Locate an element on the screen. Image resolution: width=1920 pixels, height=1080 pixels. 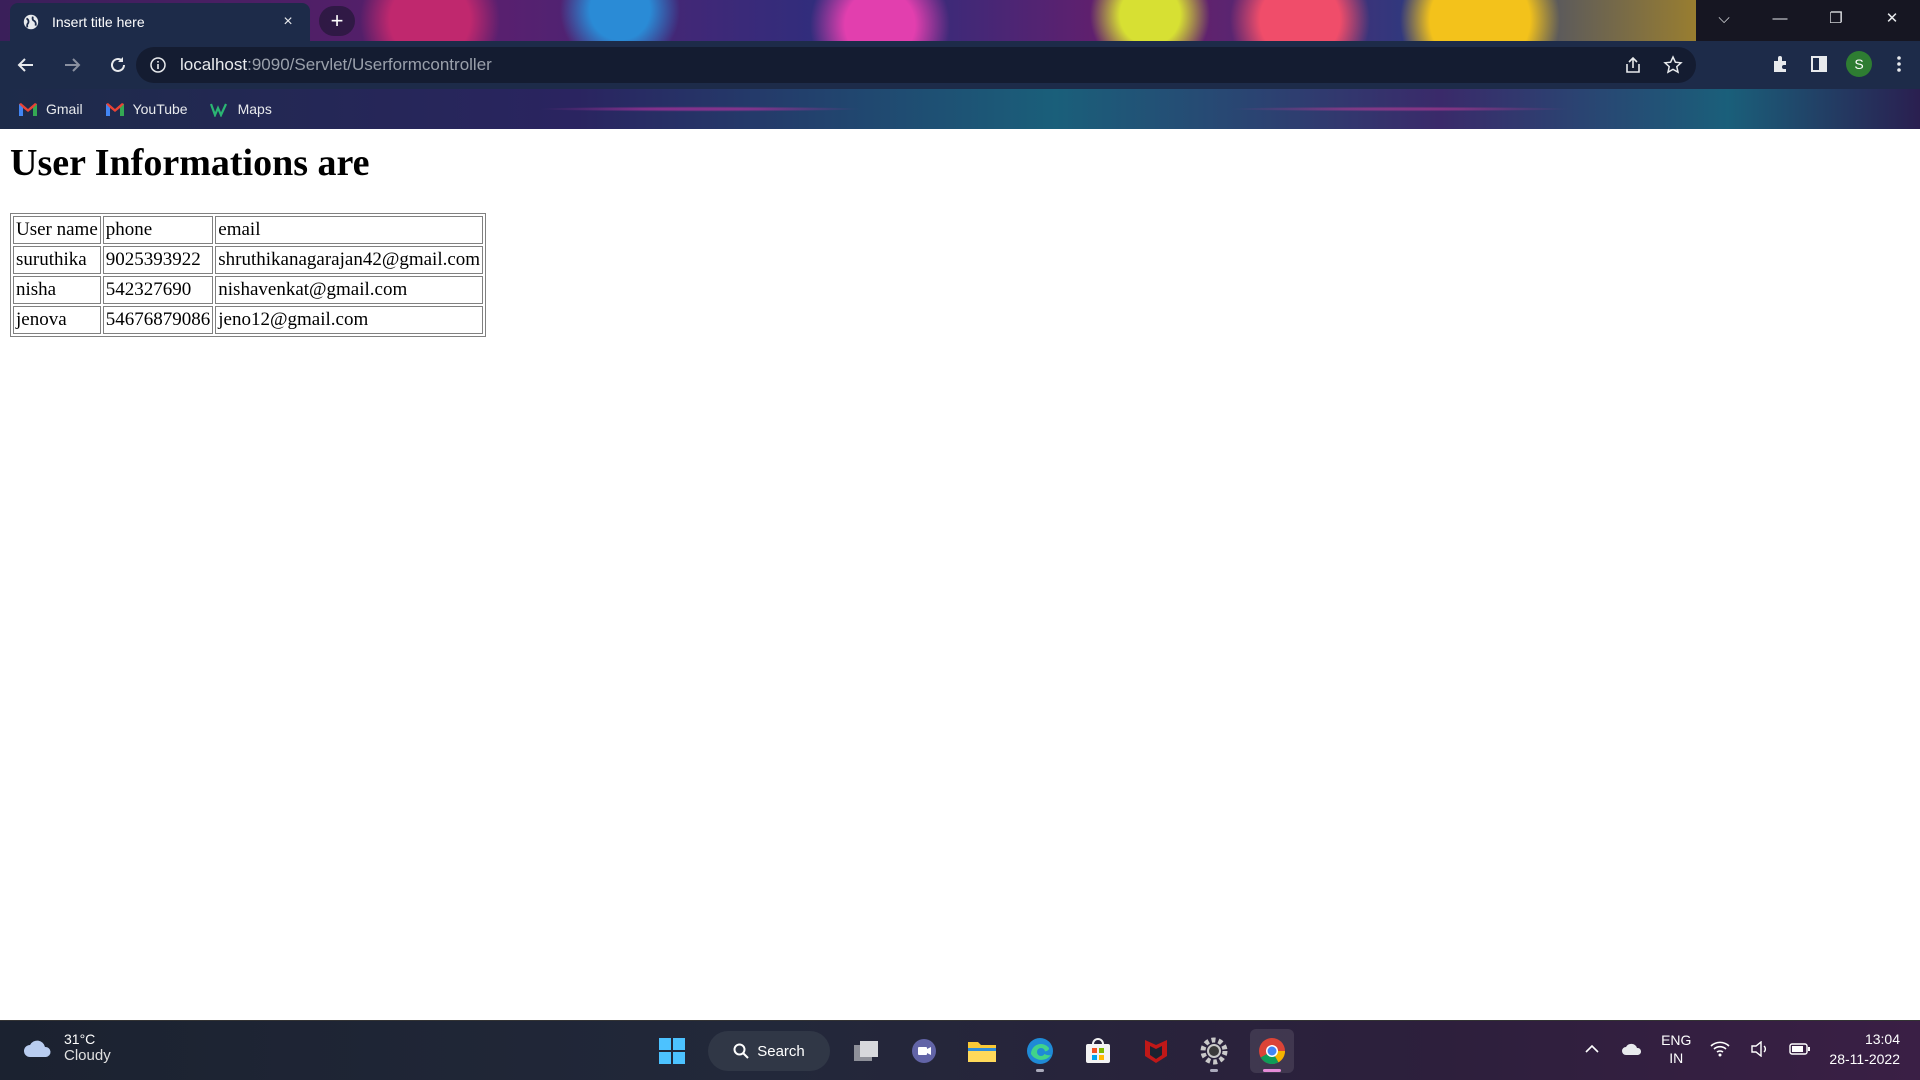
start-button is located at coordinates (672, 1051).